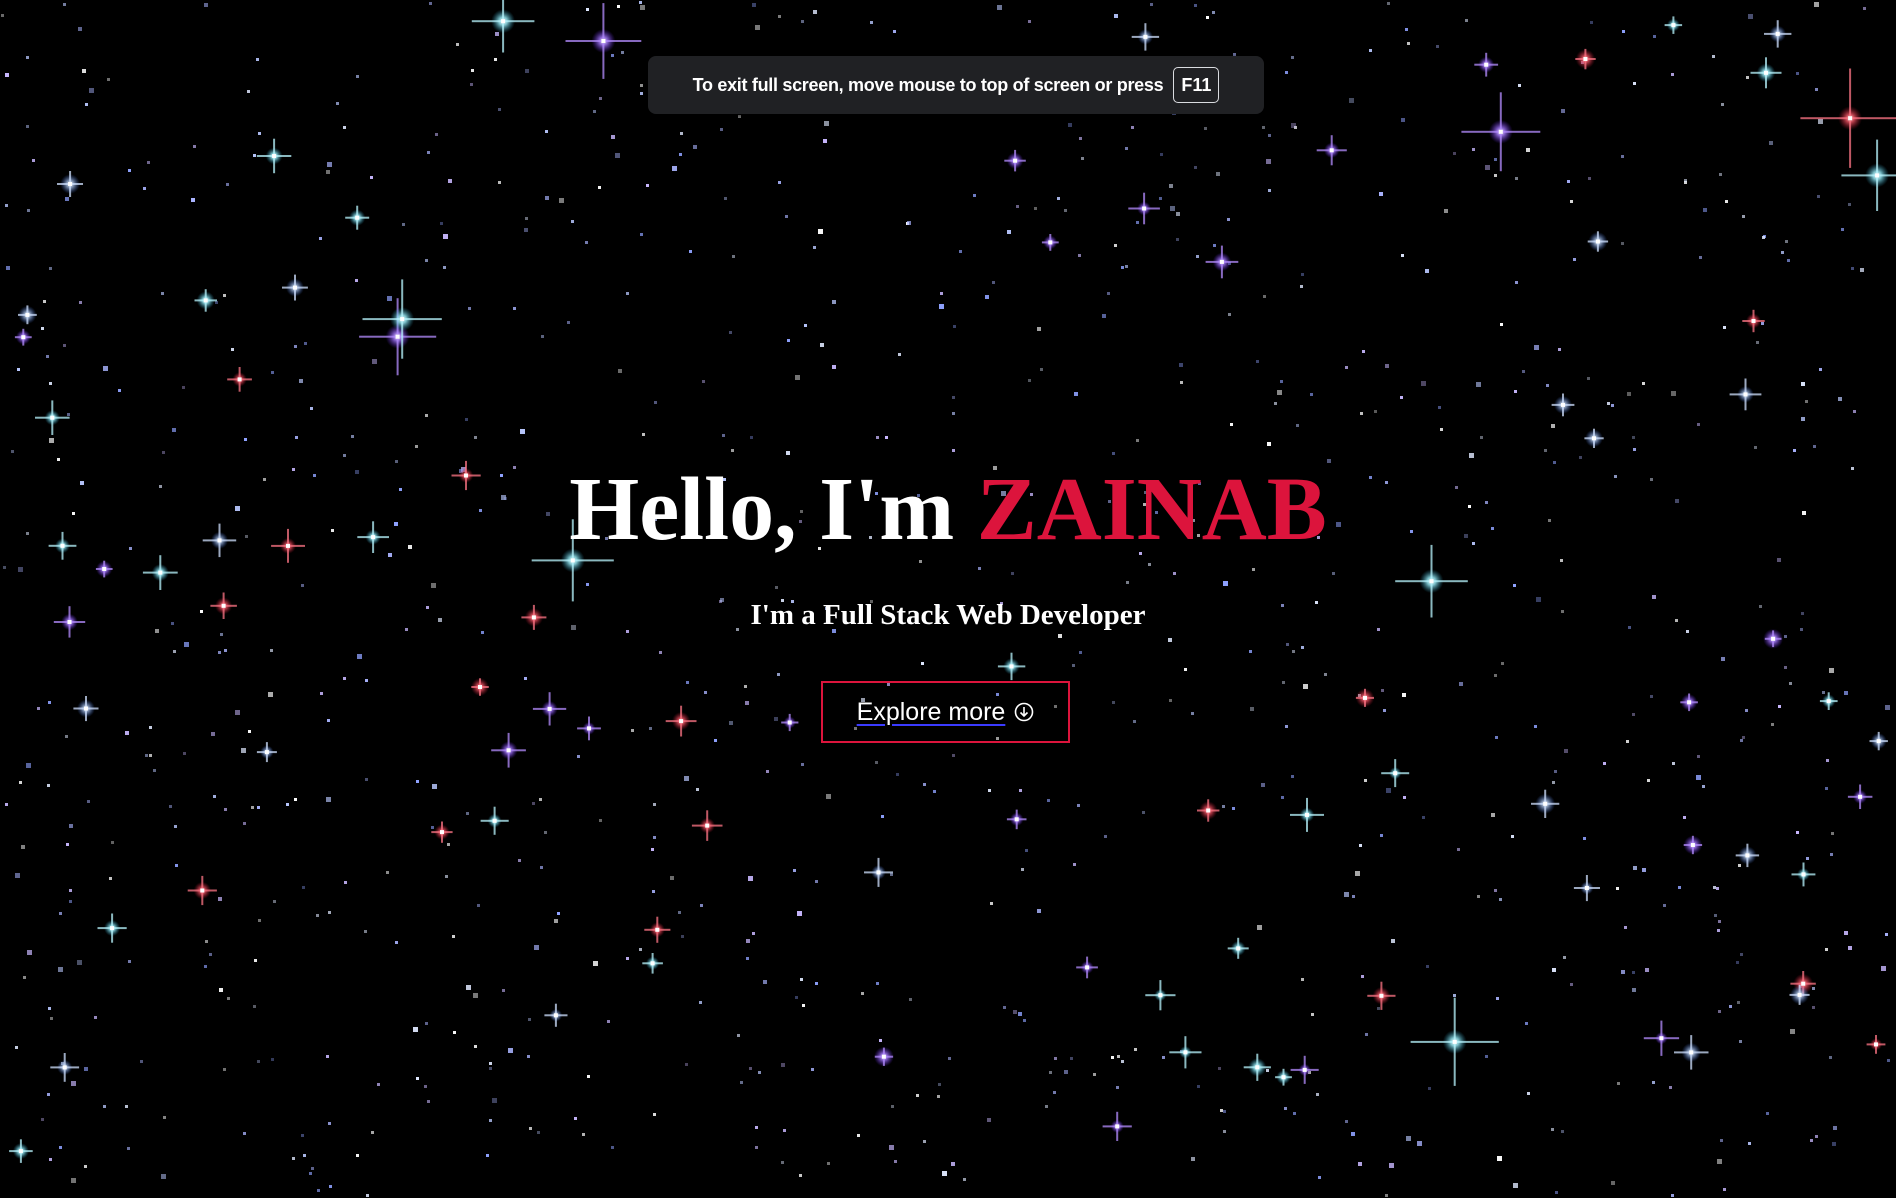 This screenshot has height=1198, width=1896. I want to click on explore-more-button: Explore more, so click(945, 712).